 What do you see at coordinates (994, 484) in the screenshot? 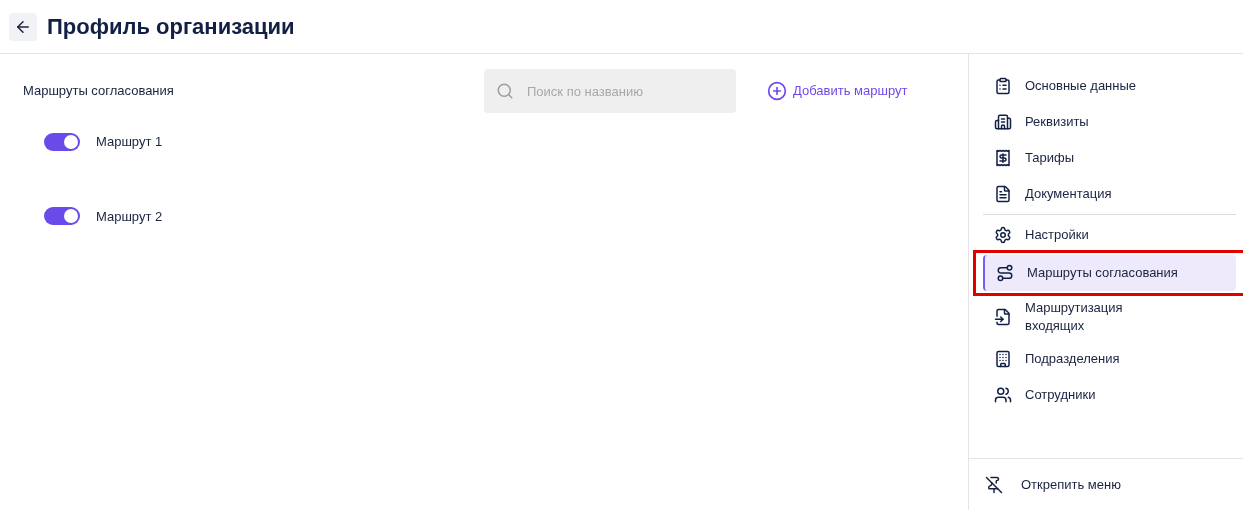
I see `unpin-icon` at bounding box center [994, 484].